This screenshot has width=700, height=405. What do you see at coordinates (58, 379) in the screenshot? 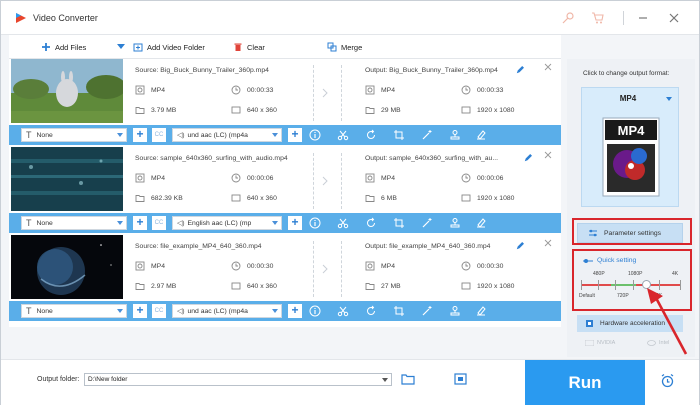
I see `output-folder-label: Output folder:` at bounding box center [58, 379].